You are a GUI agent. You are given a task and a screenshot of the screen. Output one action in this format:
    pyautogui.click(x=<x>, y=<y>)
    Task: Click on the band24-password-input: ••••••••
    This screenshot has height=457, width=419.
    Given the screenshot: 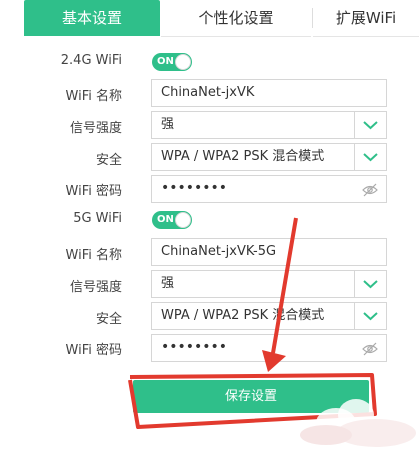 What is the action you would take?
    pyautogui.click(x=269, y=189)
    